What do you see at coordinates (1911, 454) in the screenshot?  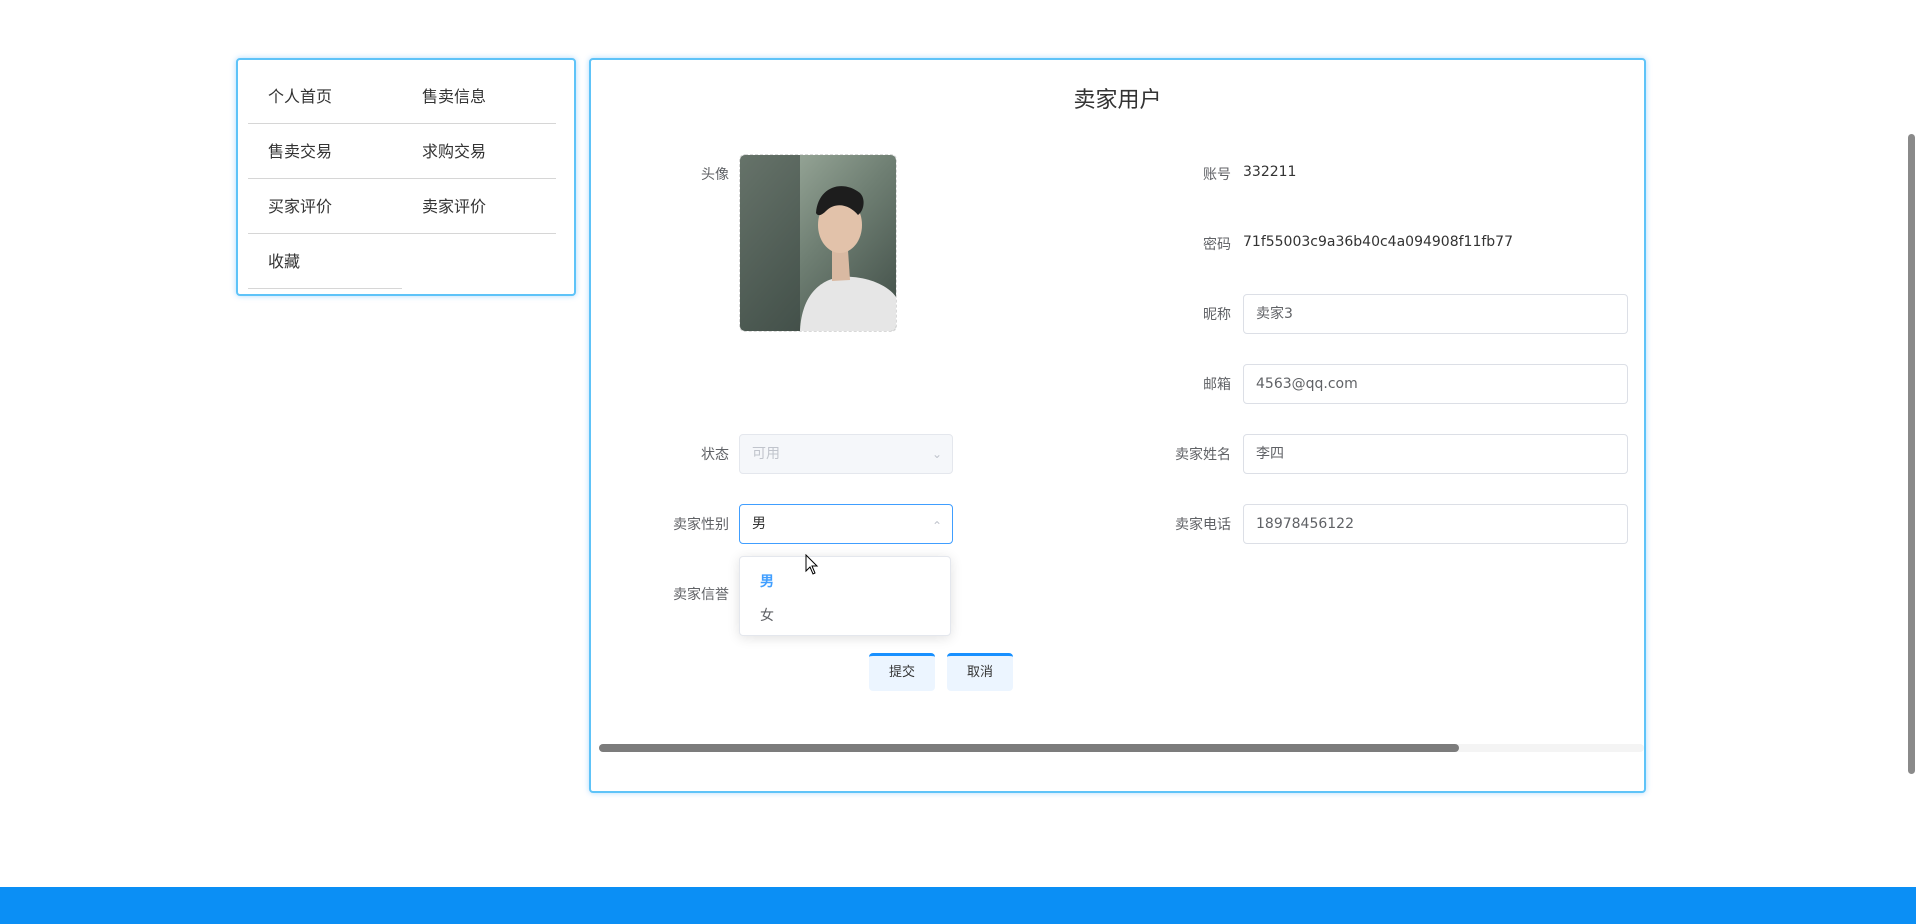 I see `vertical-scrollbar` at bounding box center [1911, 454].